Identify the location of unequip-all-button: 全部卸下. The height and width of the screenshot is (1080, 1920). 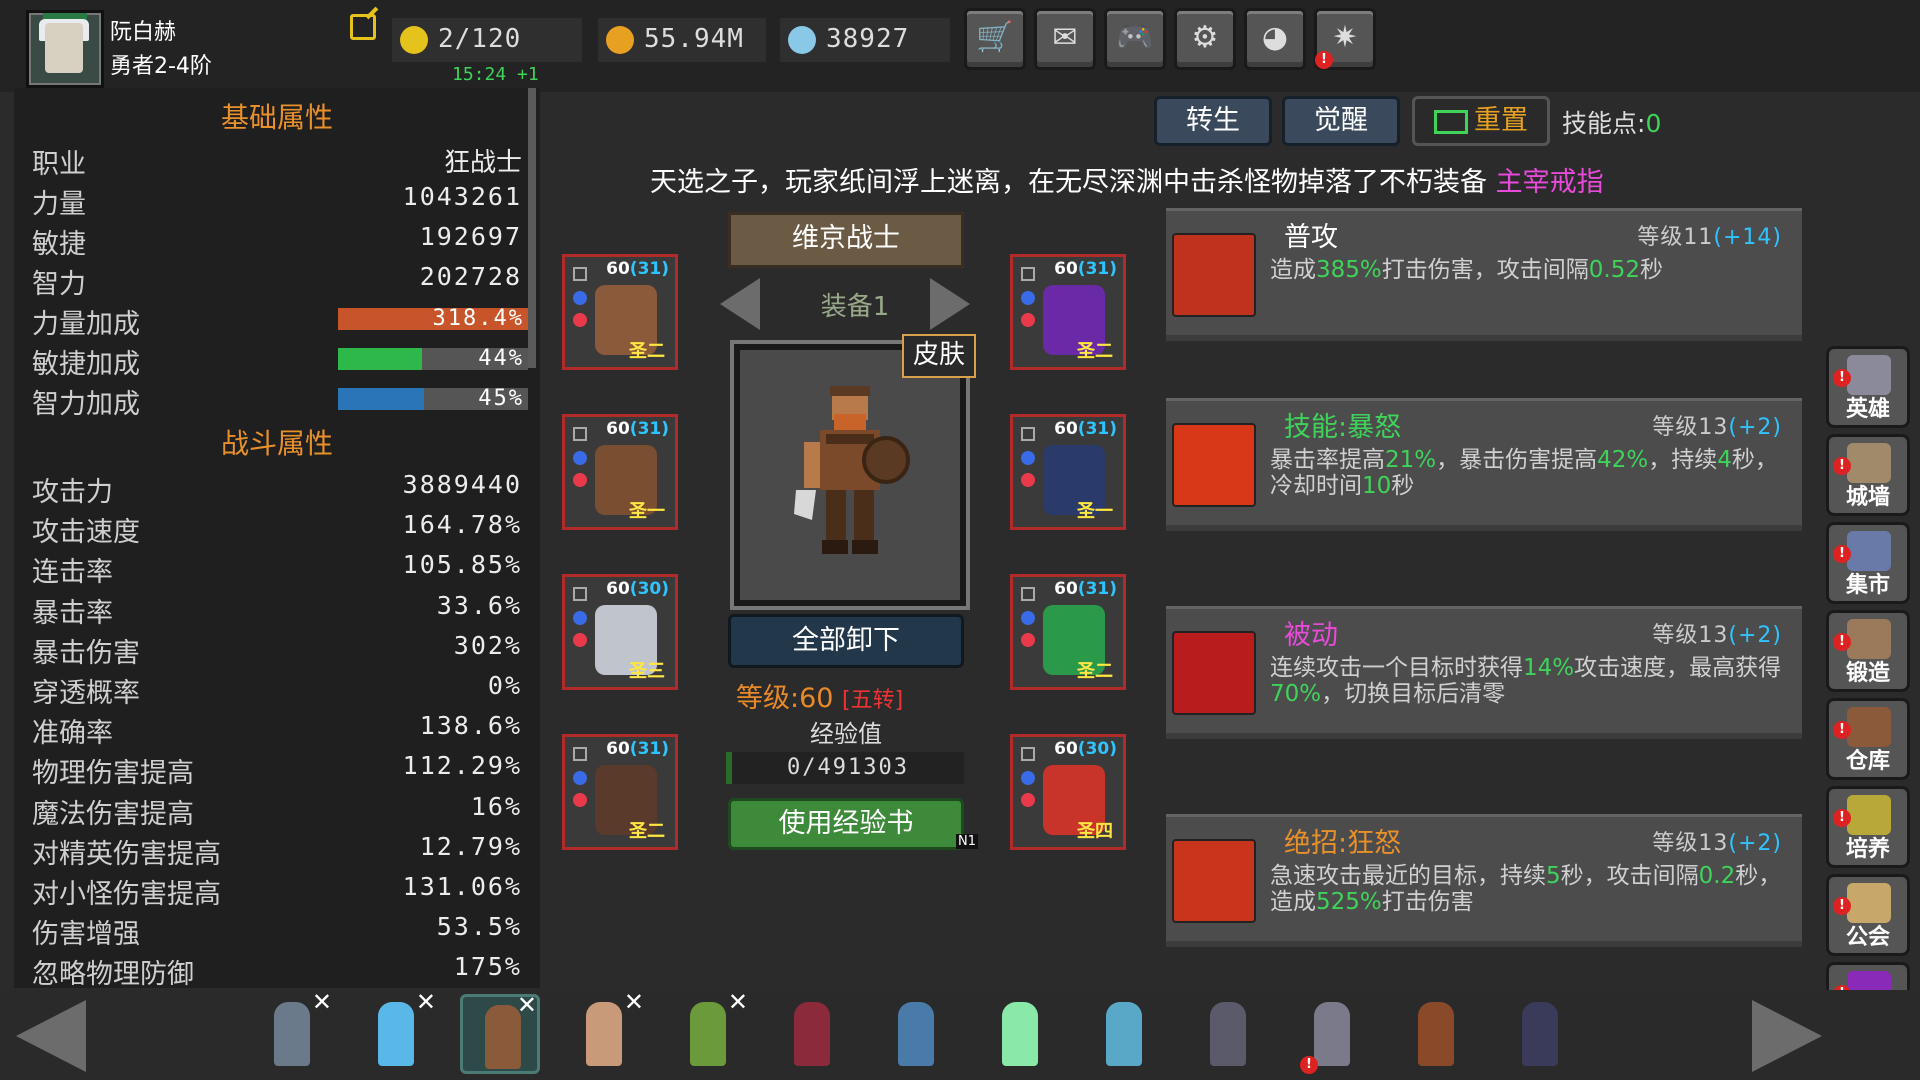
(846, 641).